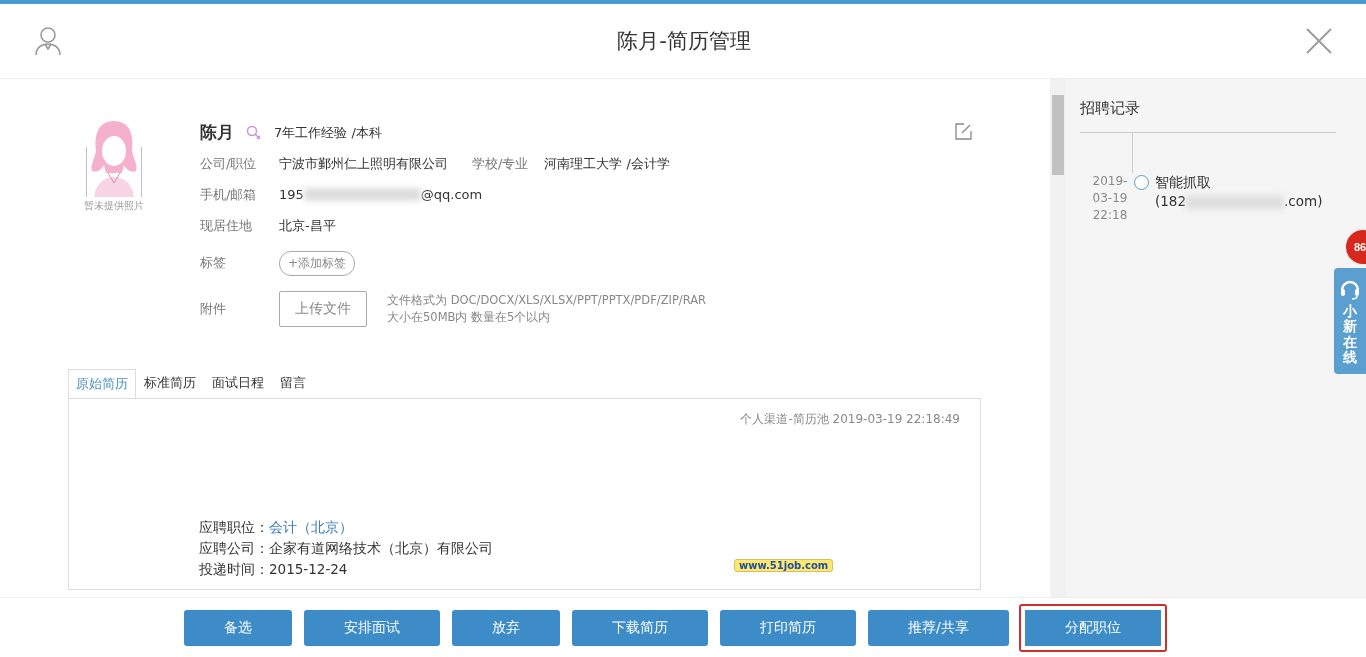  I want to click on add-tag-button: +添加标签, so click(317, 263).